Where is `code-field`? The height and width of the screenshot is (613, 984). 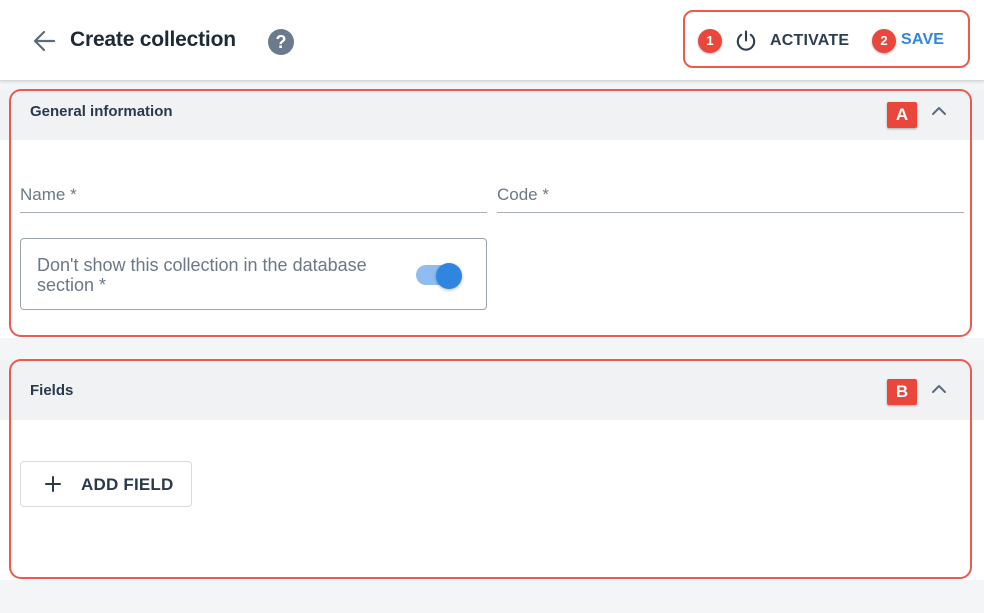
code-field is located at coordinates (731, 197).